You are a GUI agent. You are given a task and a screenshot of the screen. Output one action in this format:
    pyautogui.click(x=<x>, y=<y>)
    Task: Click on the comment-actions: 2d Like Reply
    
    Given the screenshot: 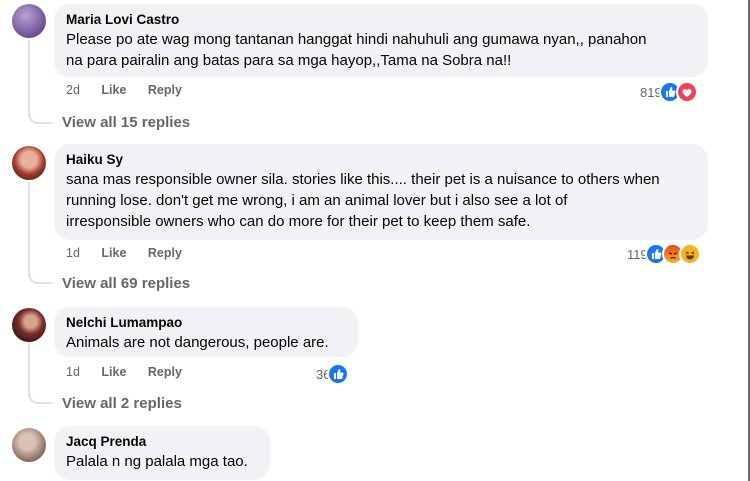 What is the action you would take?
    pyautogui.click(x=133, y=90)
    